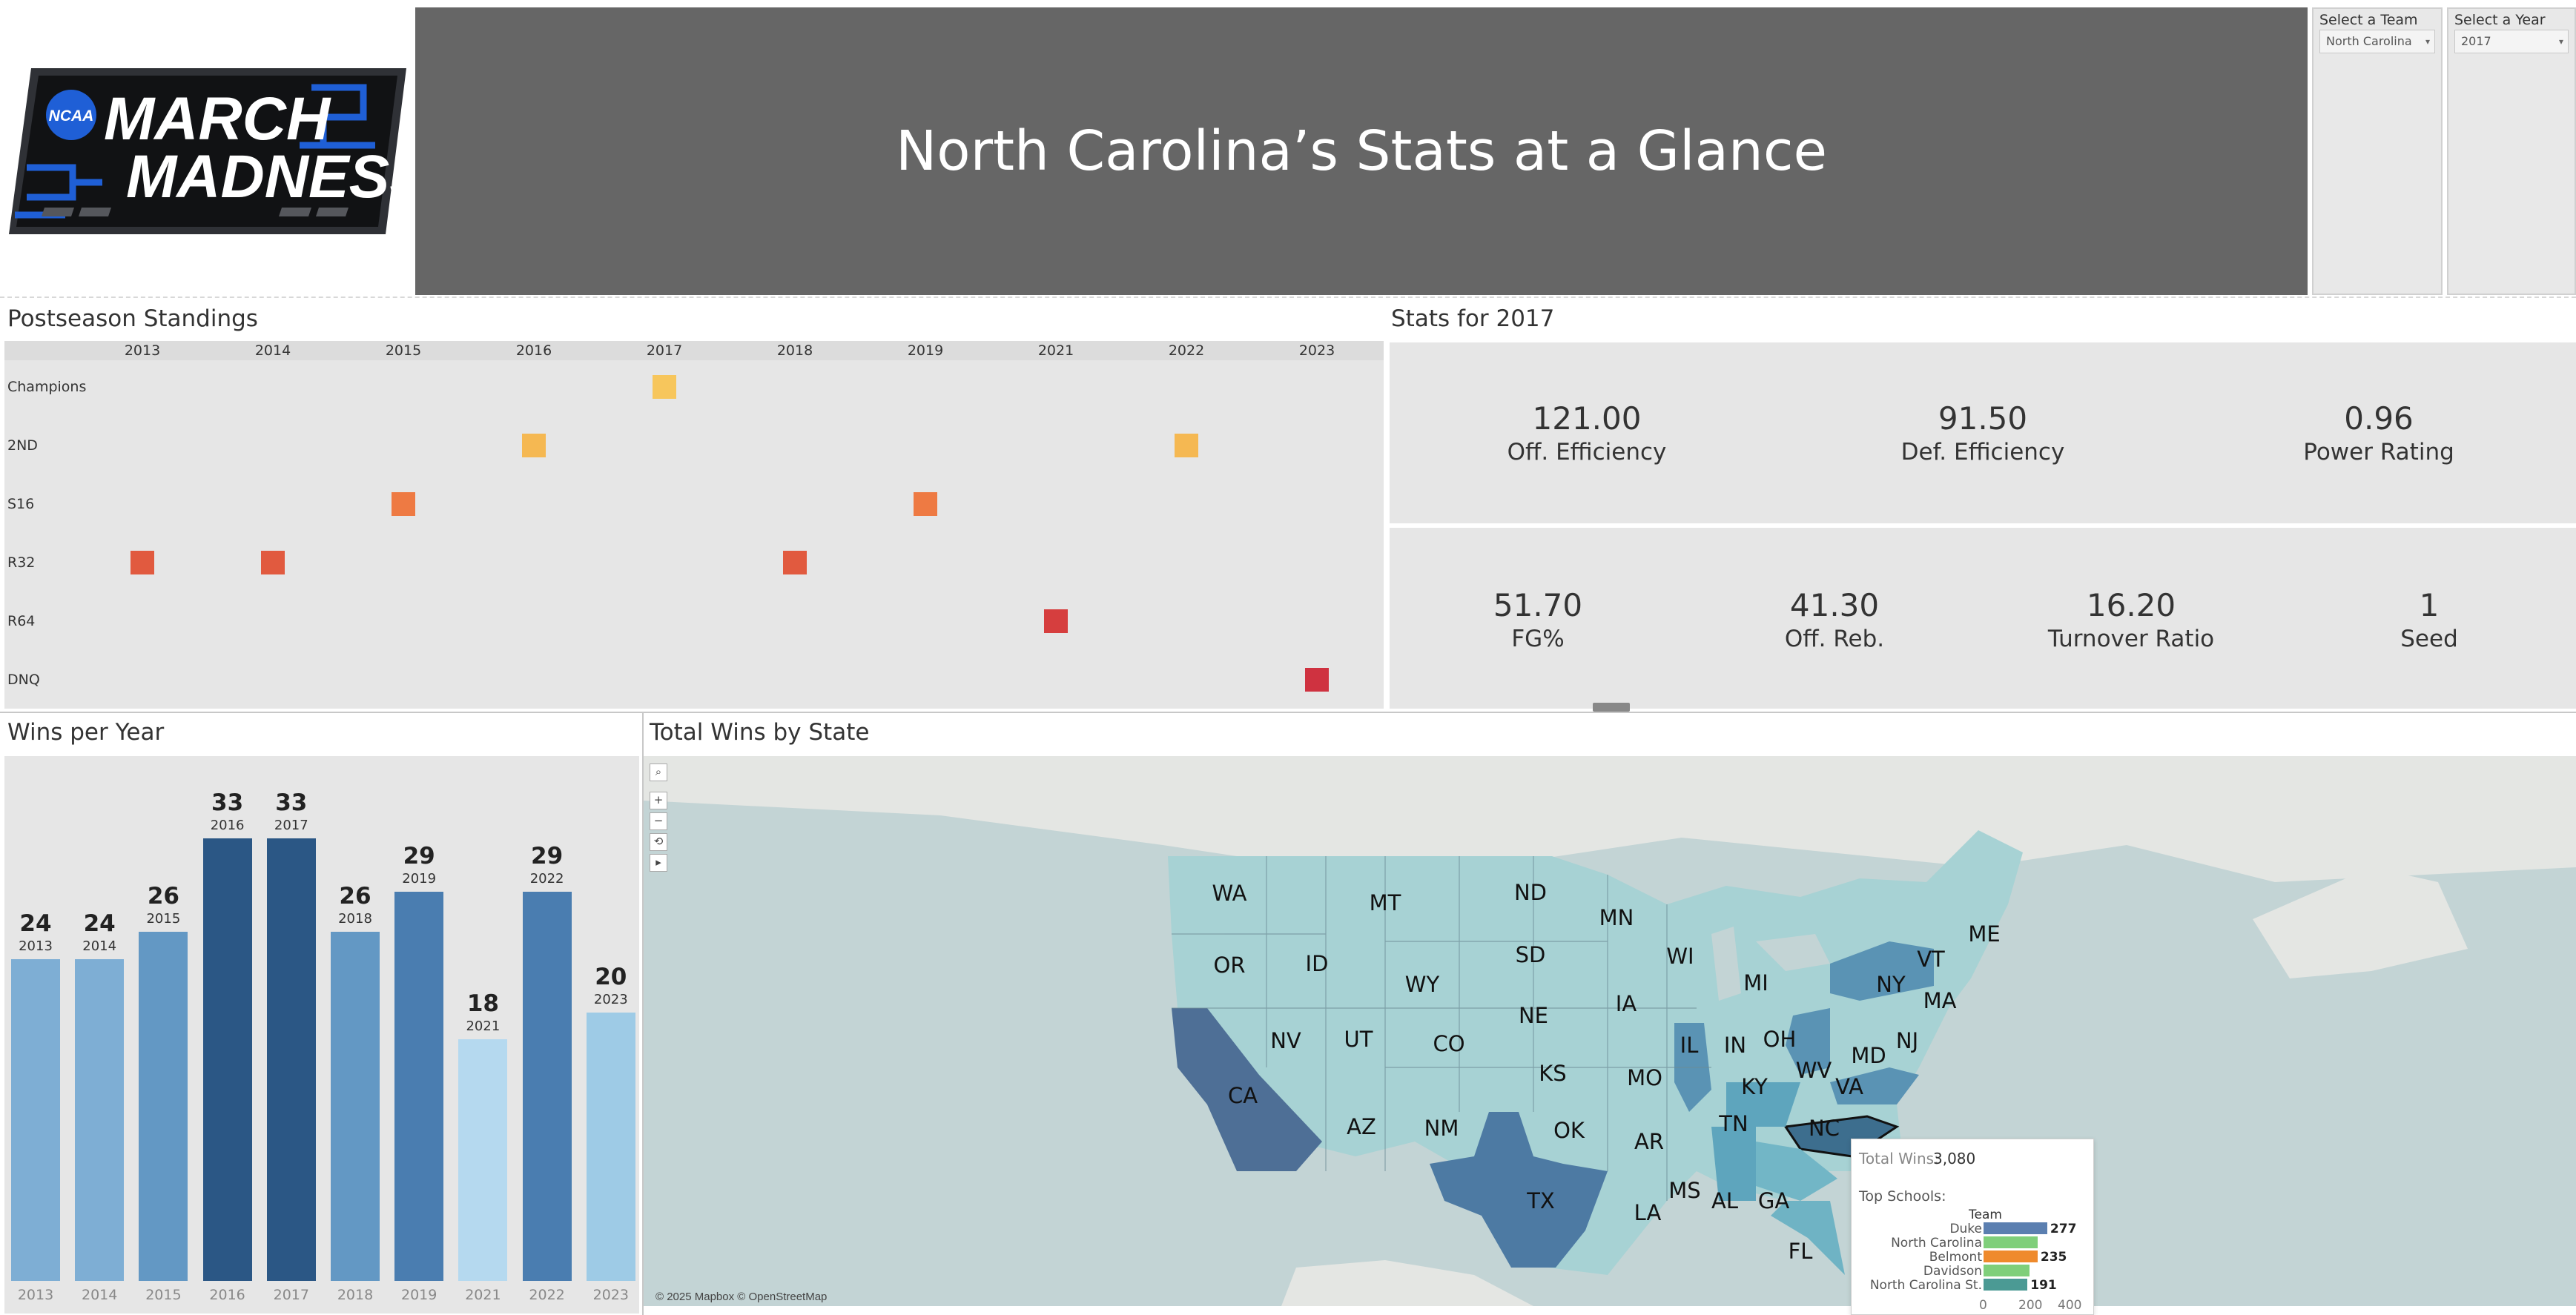 This screenshot has width=2576, height=1315. Describe the element at coordinates (1626, 1003) in the screenshot. I see `state-label-ia: IA` at that location.